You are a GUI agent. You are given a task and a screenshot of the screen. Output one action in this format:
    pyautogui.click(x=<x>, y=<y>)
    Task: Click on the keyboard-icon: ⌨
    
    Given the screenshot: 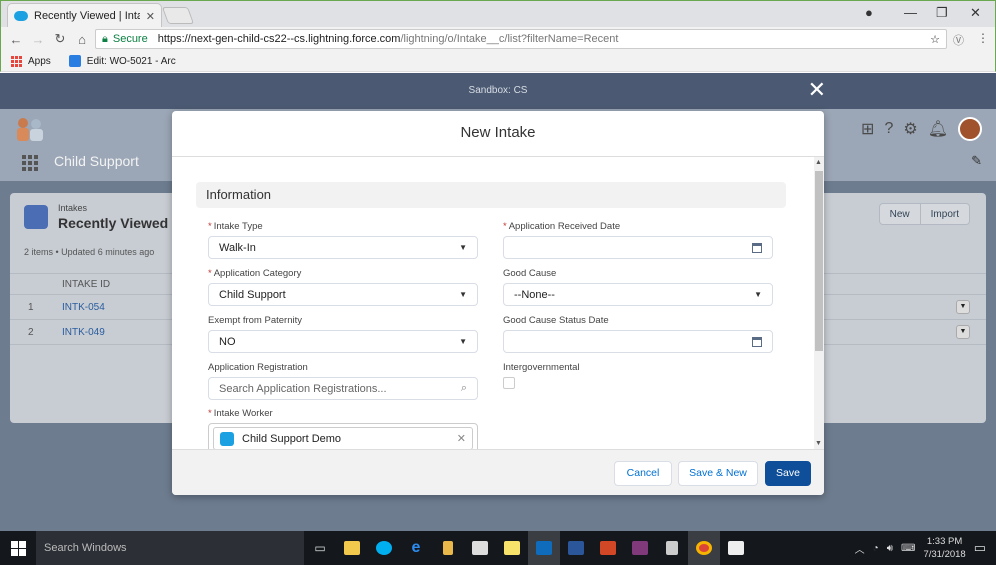 What is the action you would take?
    pyautogui.click(x=908, y=548)
    